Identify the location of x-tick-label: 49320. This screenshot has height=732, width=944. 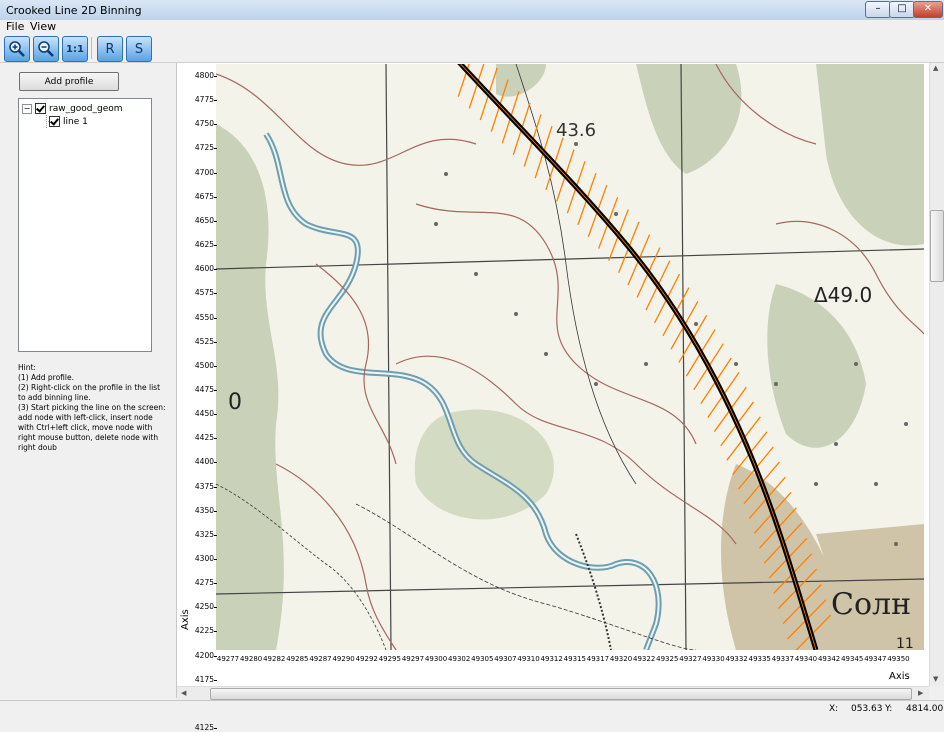
(621, 659).